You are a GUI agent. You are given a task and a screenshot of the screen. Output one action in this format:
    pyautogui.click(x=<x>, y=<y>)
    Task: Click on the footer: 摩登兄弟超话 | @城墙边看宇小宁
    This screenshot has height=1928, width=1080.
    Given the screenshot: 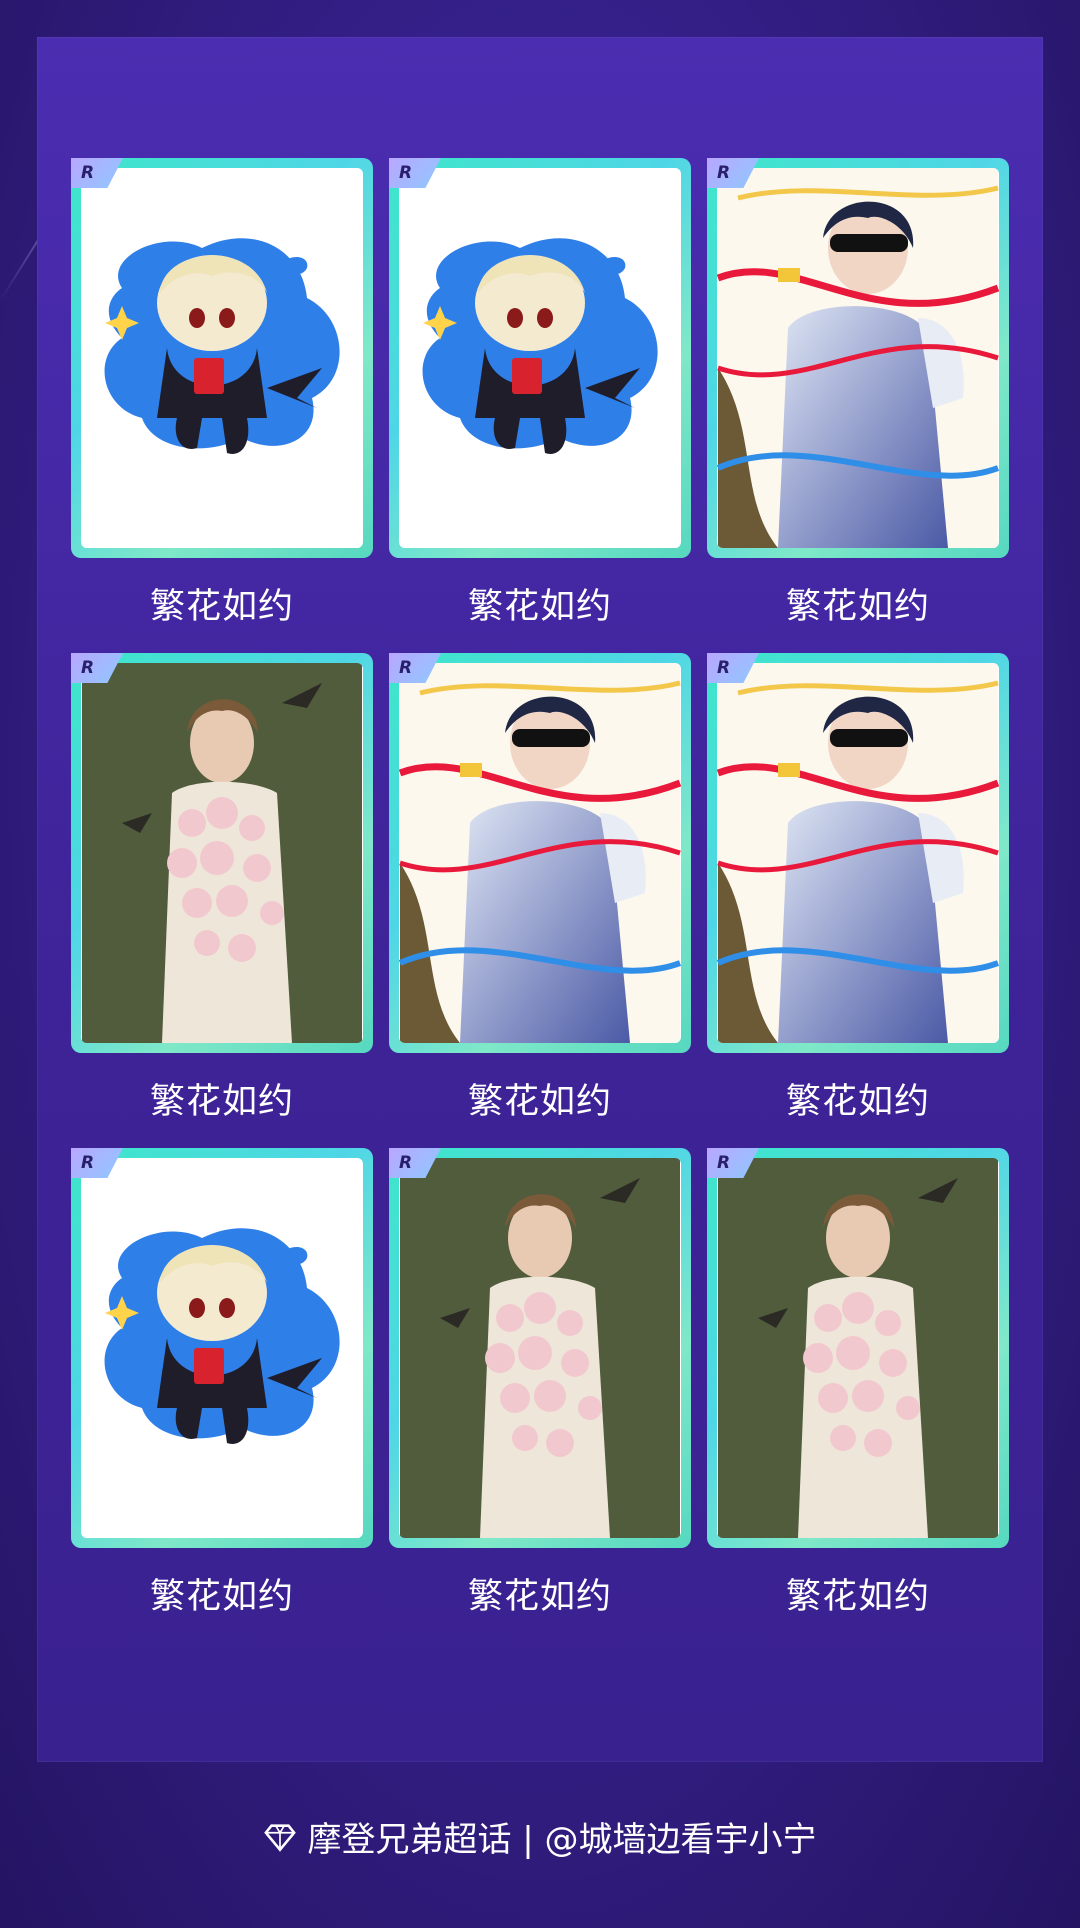 What is the action you would take?
    pyautogui.click(x=540, y=1836)
    